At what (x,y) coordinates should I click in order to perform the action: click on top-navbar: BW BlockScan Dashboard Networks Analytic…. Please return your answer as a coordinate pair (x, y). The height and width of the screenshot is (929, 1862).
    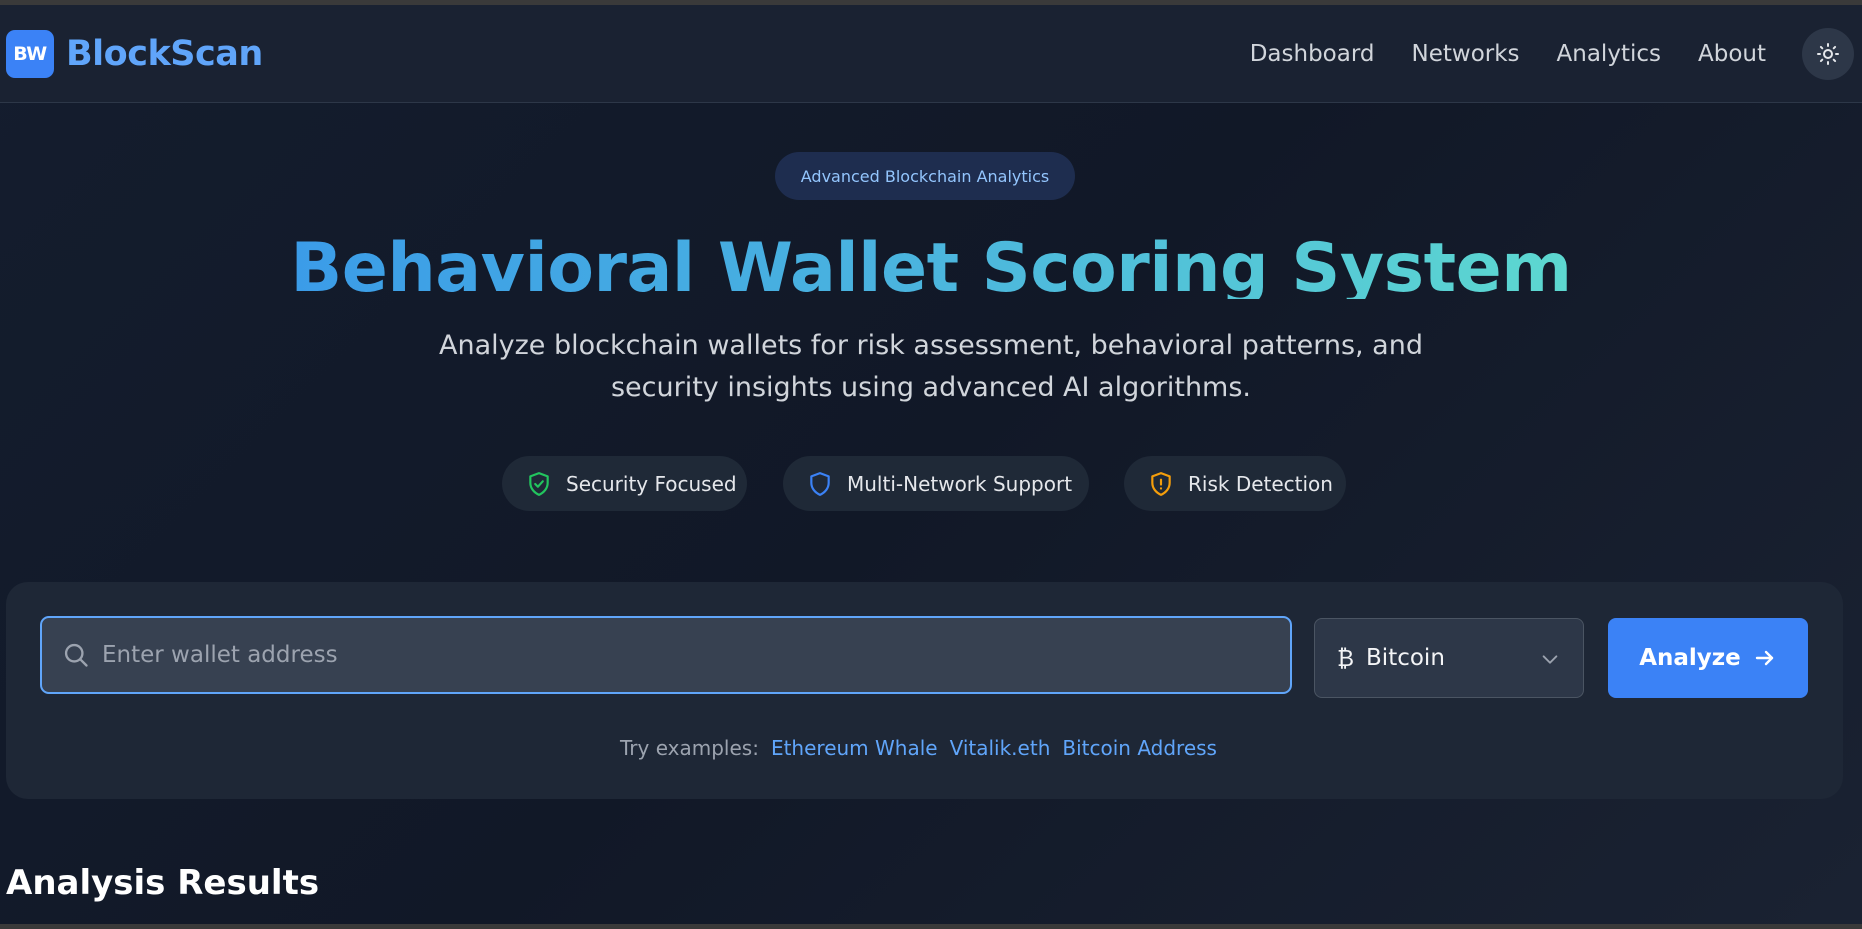
    Looking at the image, I should click on (931, 54).